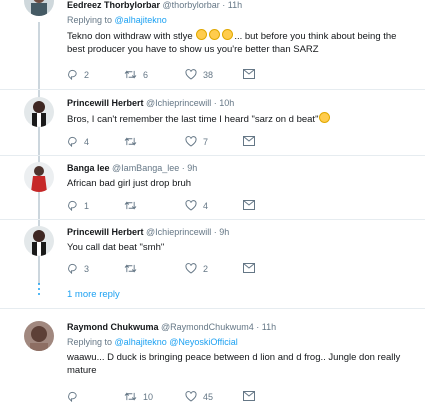 The height and width of the screenshot is (410, 425). Describe the element at coordinates (217, 397) in the screenshot. I see `action-bar: 10 45` at that location.